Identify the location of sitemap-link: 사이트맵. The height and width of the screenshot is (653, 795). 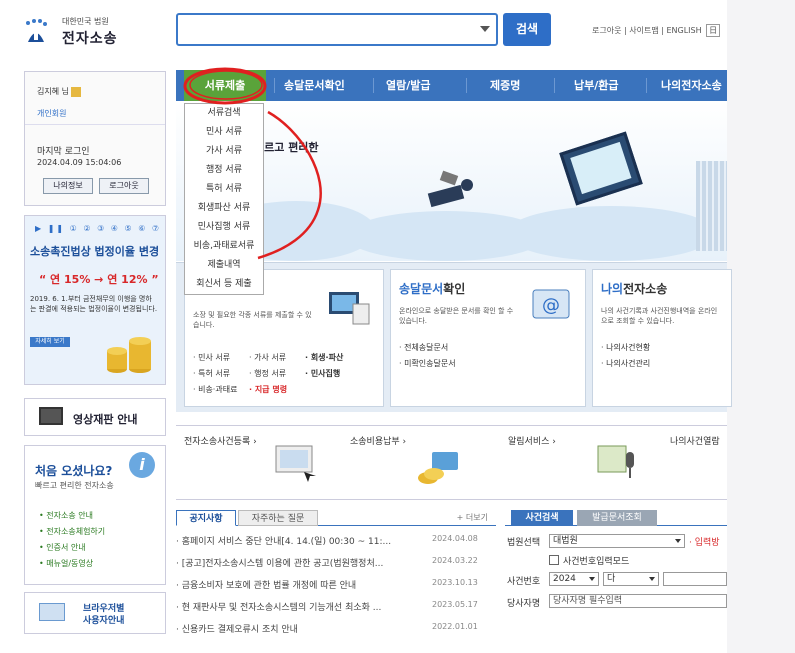
(643, 30).